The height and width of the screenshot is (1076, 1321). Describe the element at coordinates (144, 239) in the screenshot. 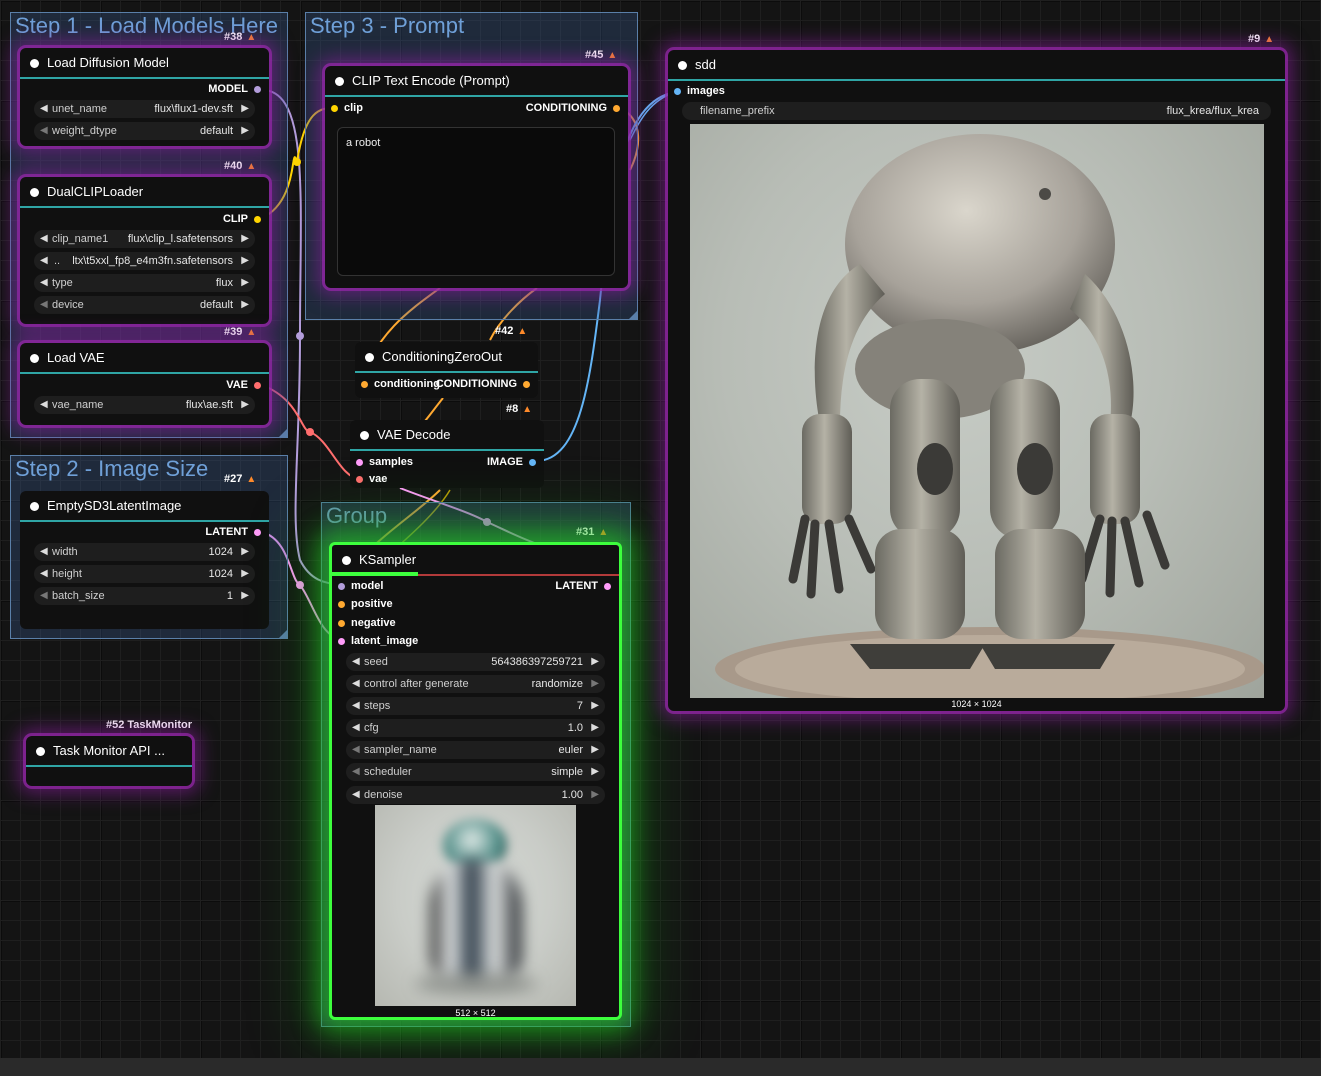

I see `widget-clip-name1: ◀ clip_name1 flux\clip_l.safetensors ▶` at that location.